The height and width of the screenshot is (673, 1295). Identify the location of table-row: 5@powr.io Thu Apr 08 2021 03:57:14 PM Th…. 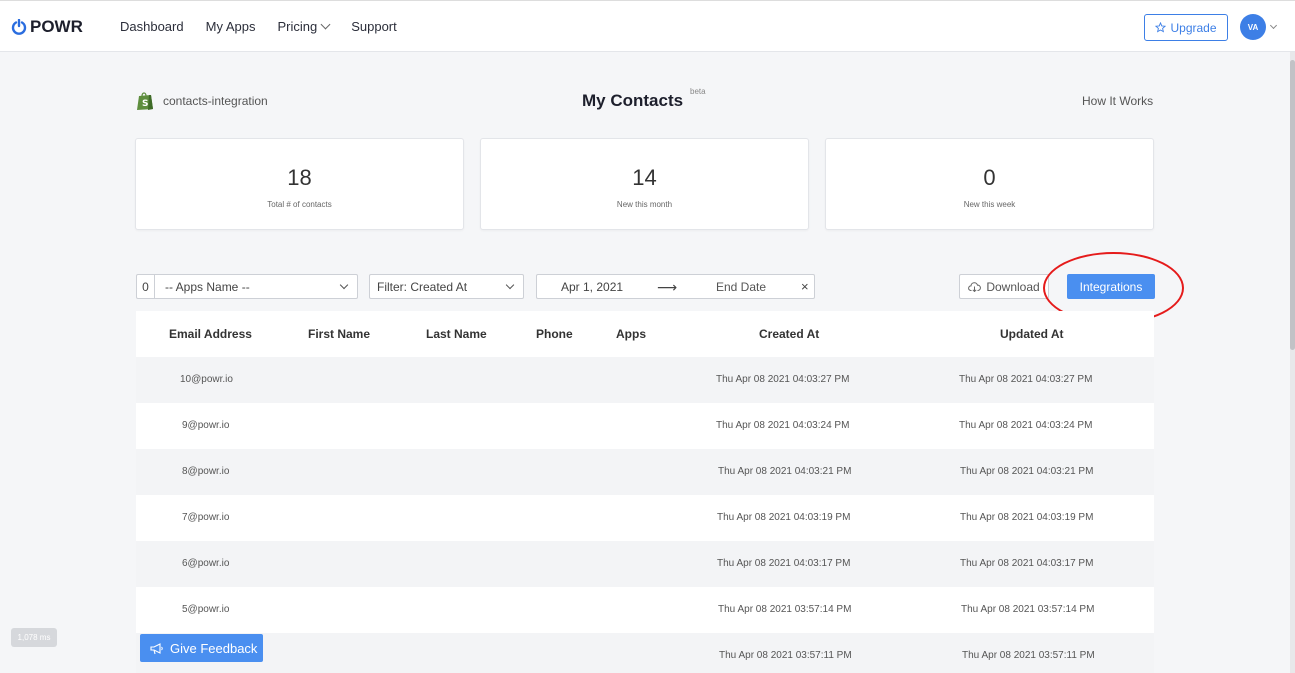
(645, 610).